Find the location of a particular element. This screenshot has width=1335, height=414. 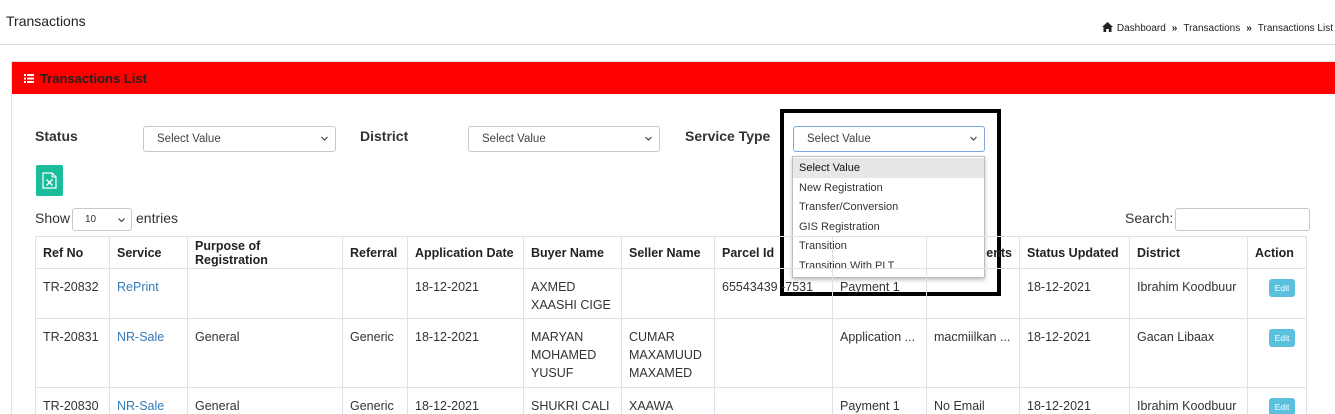

breadcrumb-dashboard: Dashboard is located at coordinates (1141, 28).